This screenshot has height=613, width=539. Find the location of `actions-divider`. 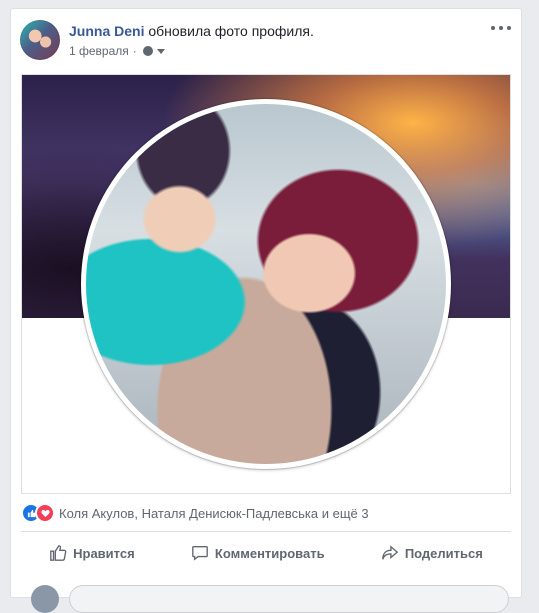

actions-divider is located at coordinates (266, 531).